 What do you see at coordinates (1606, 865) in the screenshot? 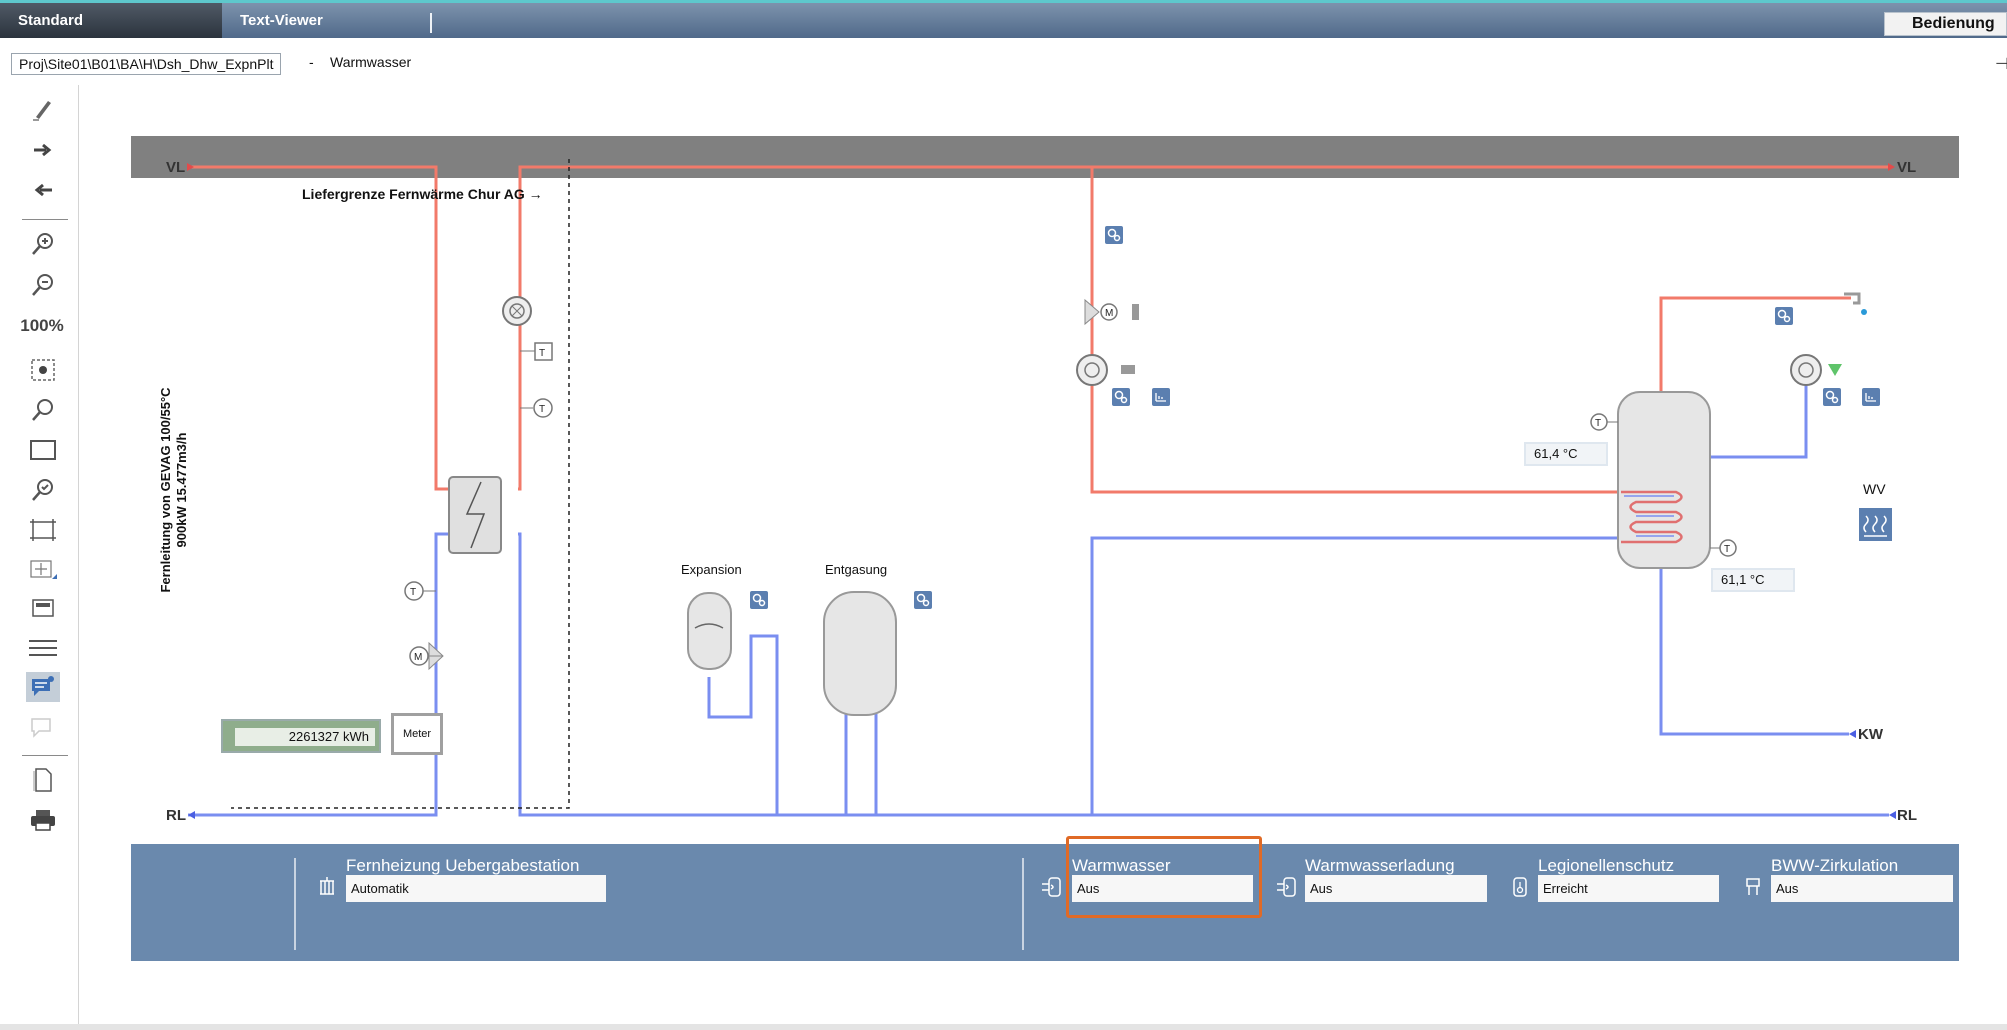
I see `status-title-legionellenschutz: Legionellenschutz` at bounding box center [1606, 865].